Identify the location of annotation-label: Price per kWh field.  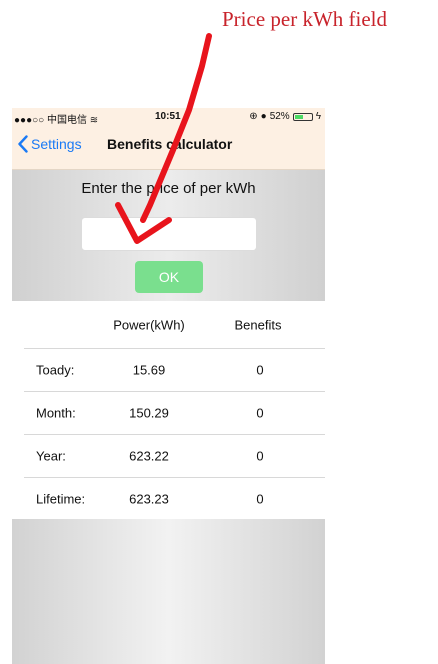
(305, 19).